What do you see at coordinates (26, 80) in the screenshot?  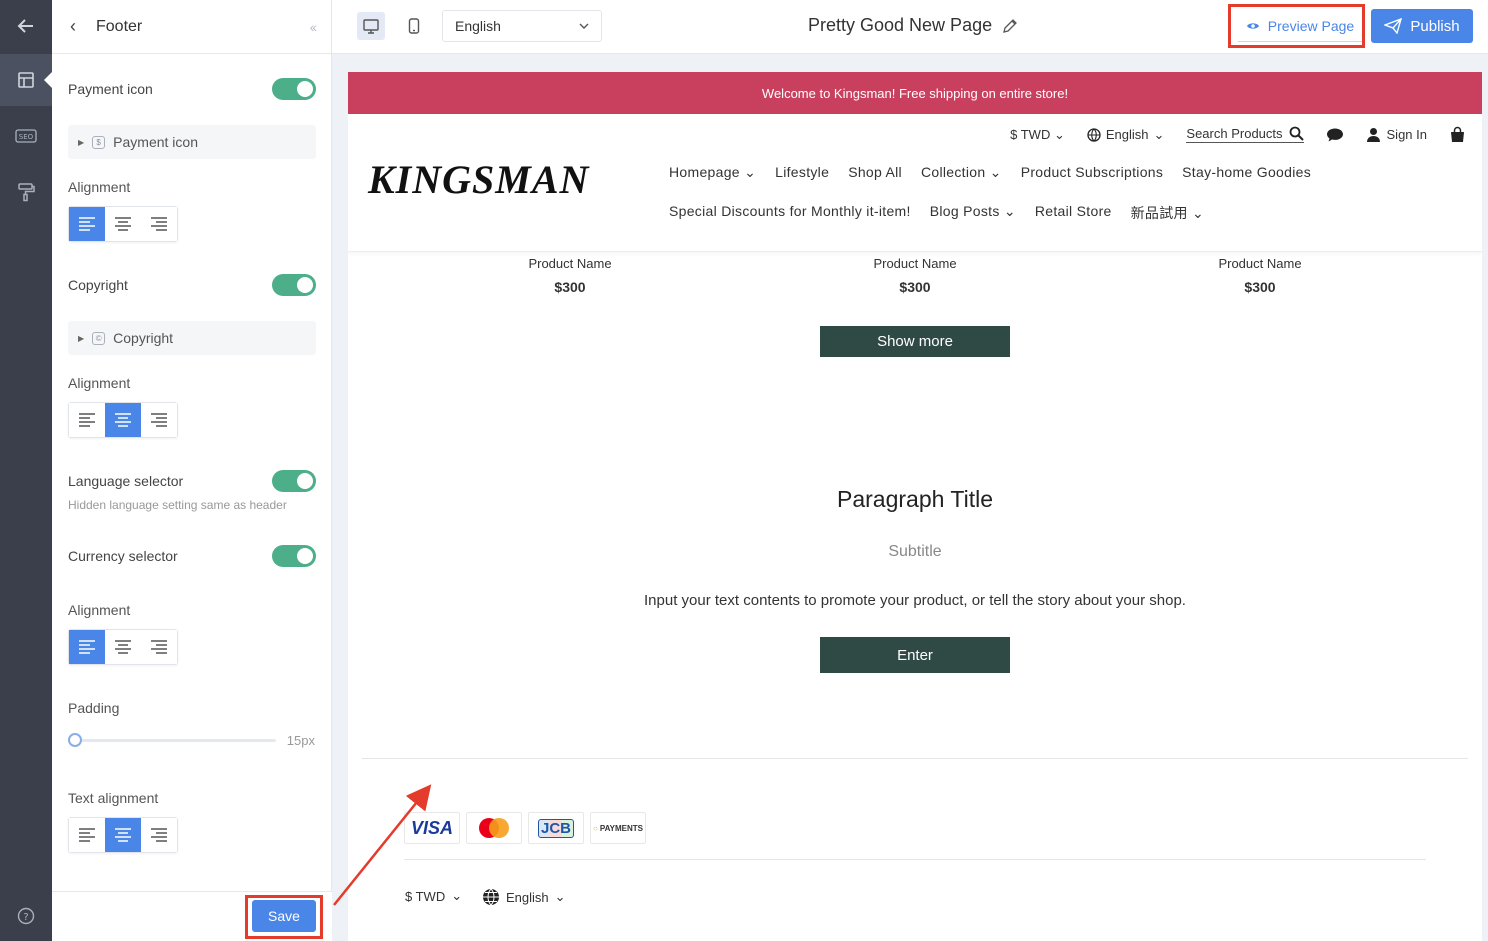 I see `layout-icon` at bounding box center [26, 80].